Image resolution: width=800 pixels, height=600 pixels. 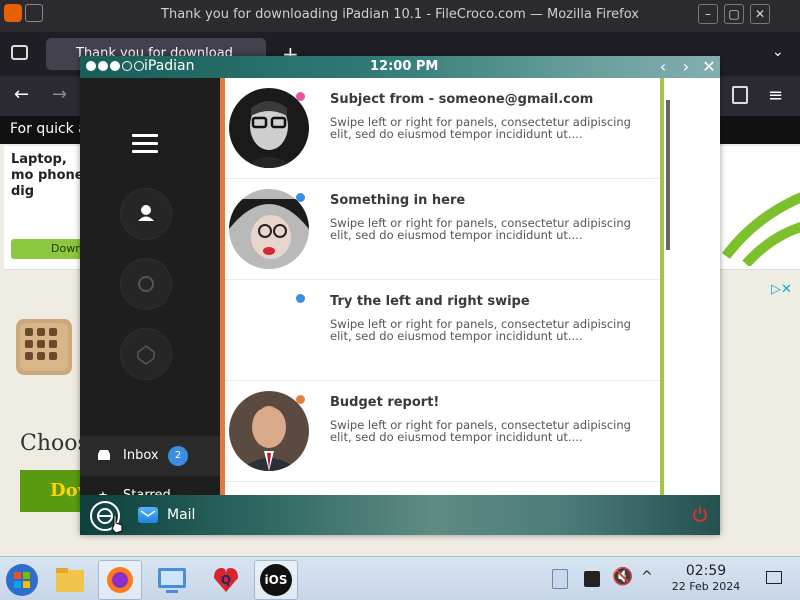 I want to click on detail-pane, so click(x=692, y=286).